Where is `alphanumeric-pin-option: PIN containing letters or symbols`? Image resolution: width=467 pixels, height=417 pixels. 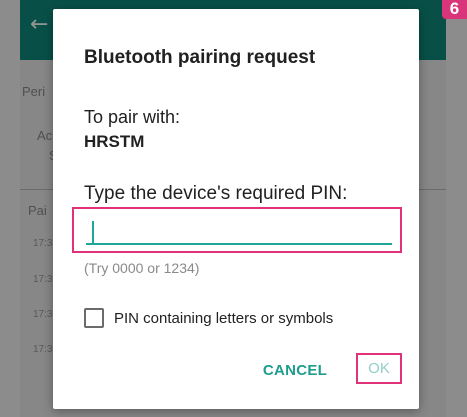 alphanumeric-pin-option: PIN containing letters or symbols is located at coordinates (208, 318).